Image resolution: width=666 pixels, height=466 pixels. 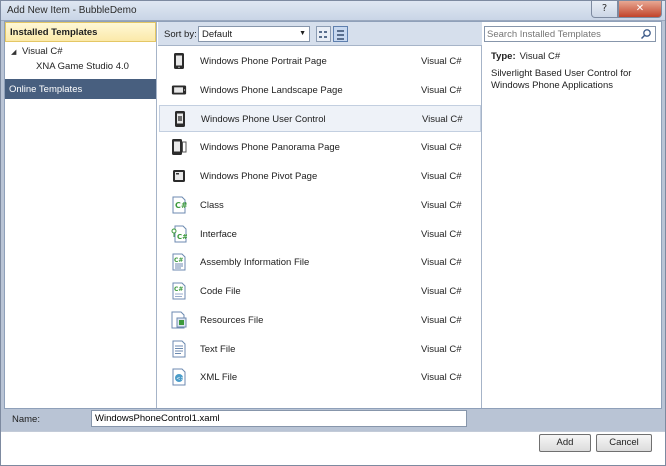 What do you see at coordinates (220, 291) in the screenshot?
I see `template-name: Code File` at bounding box center [220, 291].